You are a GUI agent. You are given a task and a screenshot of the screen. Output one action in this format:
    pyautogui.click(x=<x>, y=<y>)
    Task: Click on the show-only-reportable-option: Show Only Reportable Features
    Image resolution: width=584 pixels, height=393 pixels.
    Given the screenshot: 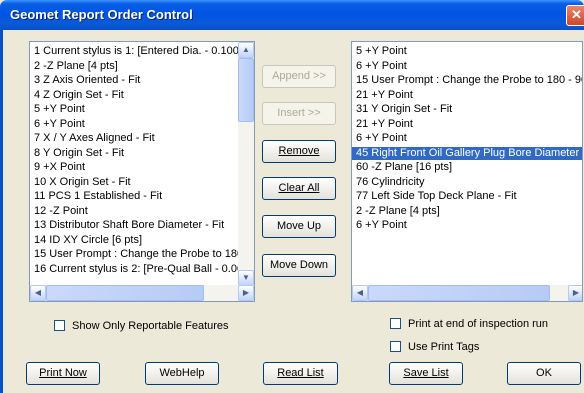 What is the action you would take?
    pyautogui.click(x=141, y=326)
    